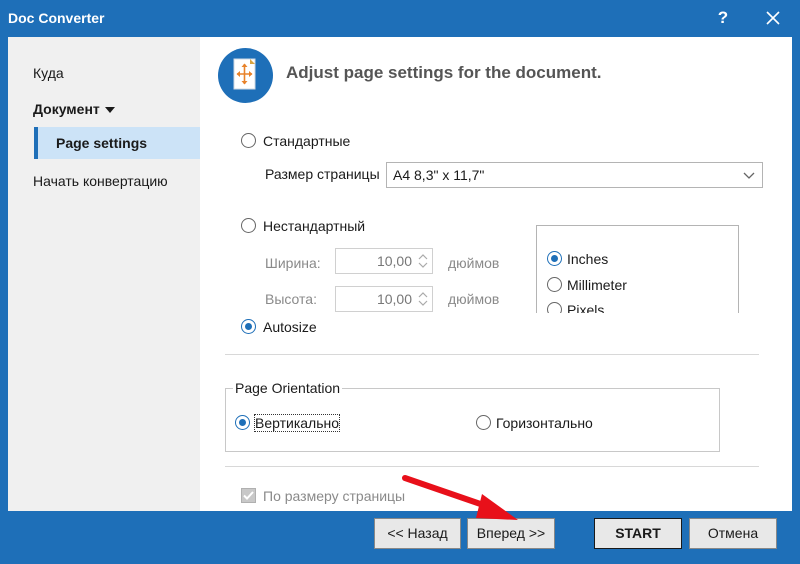 This screenshot has height=564, width=800. Describe the element at coordinates (400, 18) in the screenshot. I see `title-bar: Doc Converter ?` at that location.